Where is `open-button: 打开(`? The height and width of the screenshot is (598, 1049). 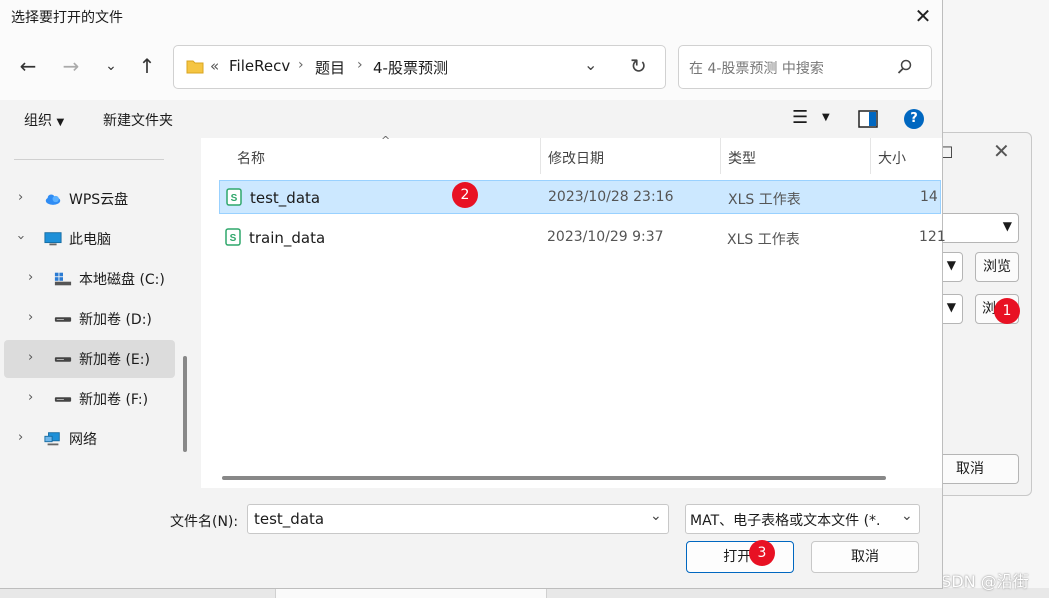 open-button: 打开( is located at coordinates (740, 557).